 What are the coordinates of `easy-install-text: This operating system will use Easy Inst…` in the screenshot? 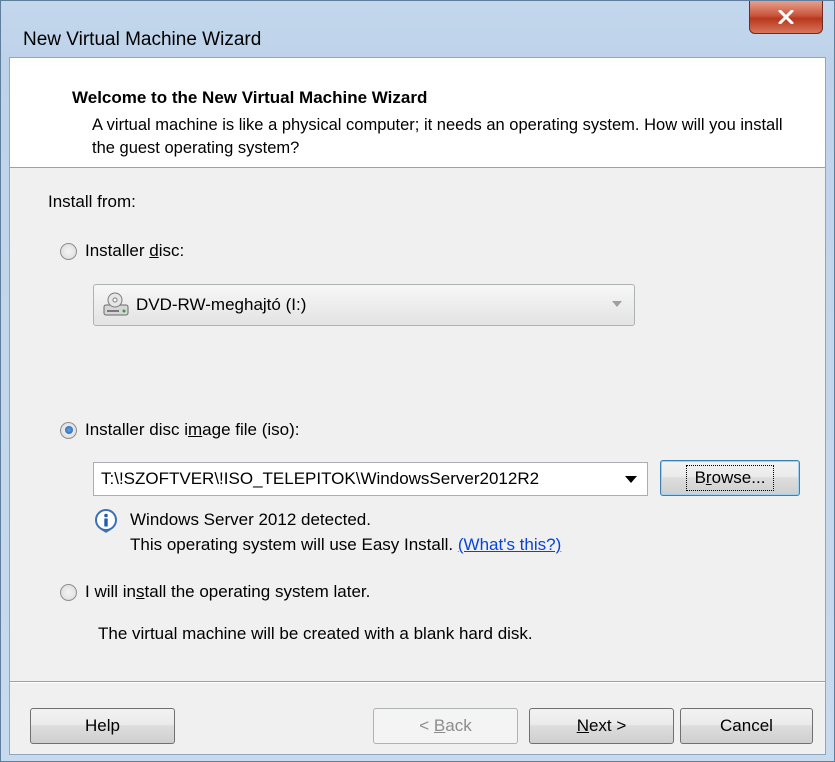 It's located at (346, 544).